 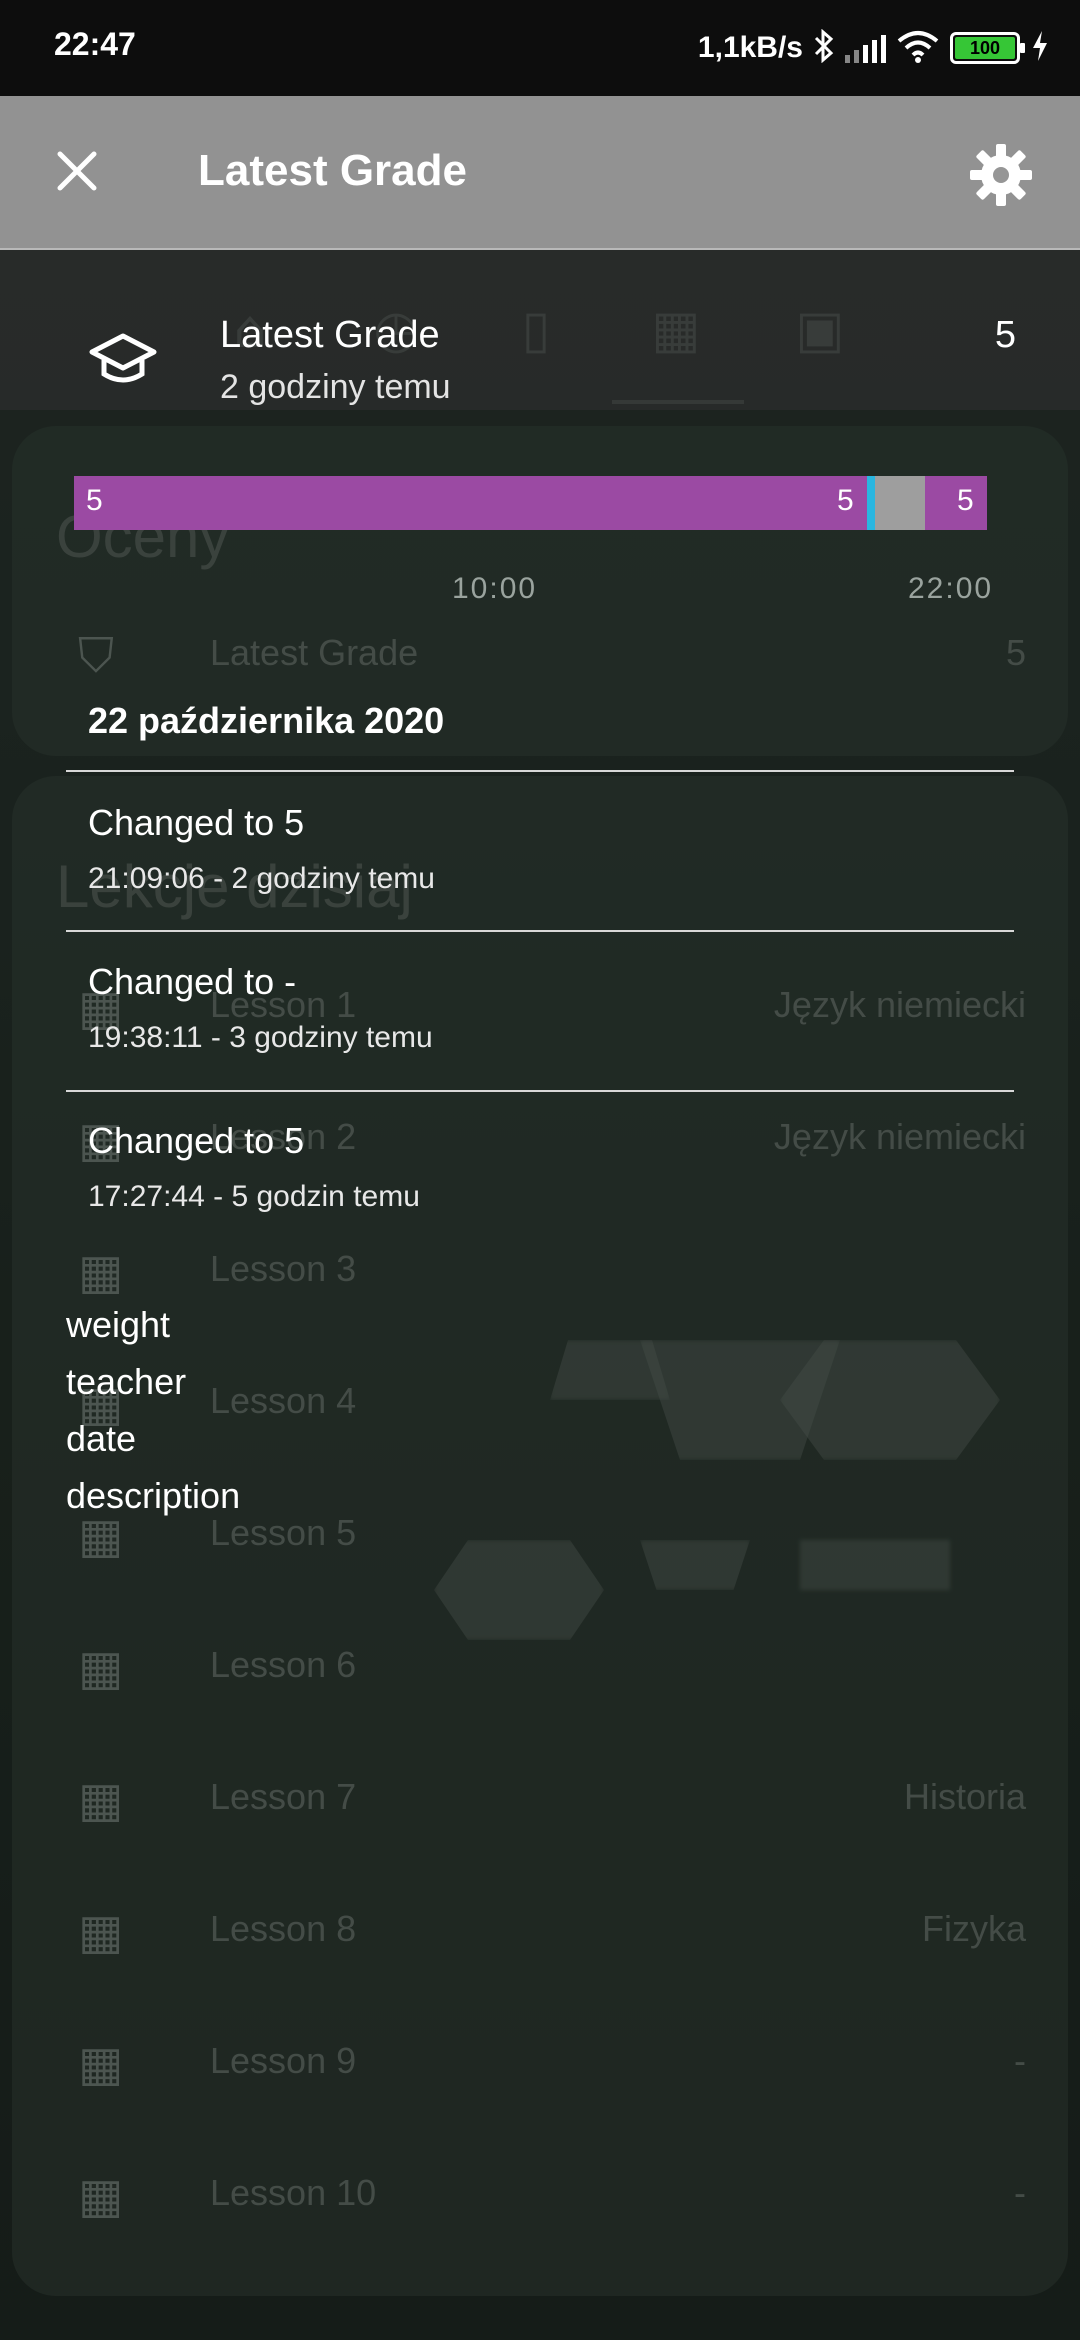 I want to click on close-icon, so click(x=77, y=171).